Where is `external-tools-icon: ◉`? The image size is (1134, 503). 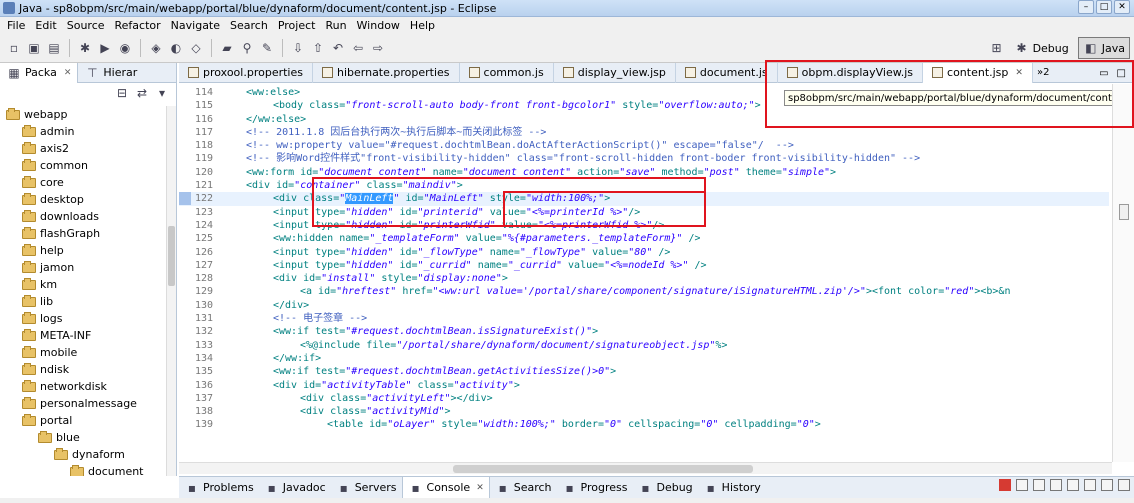 external-tools-icon: ◉ is located at coordinates (125, 48).